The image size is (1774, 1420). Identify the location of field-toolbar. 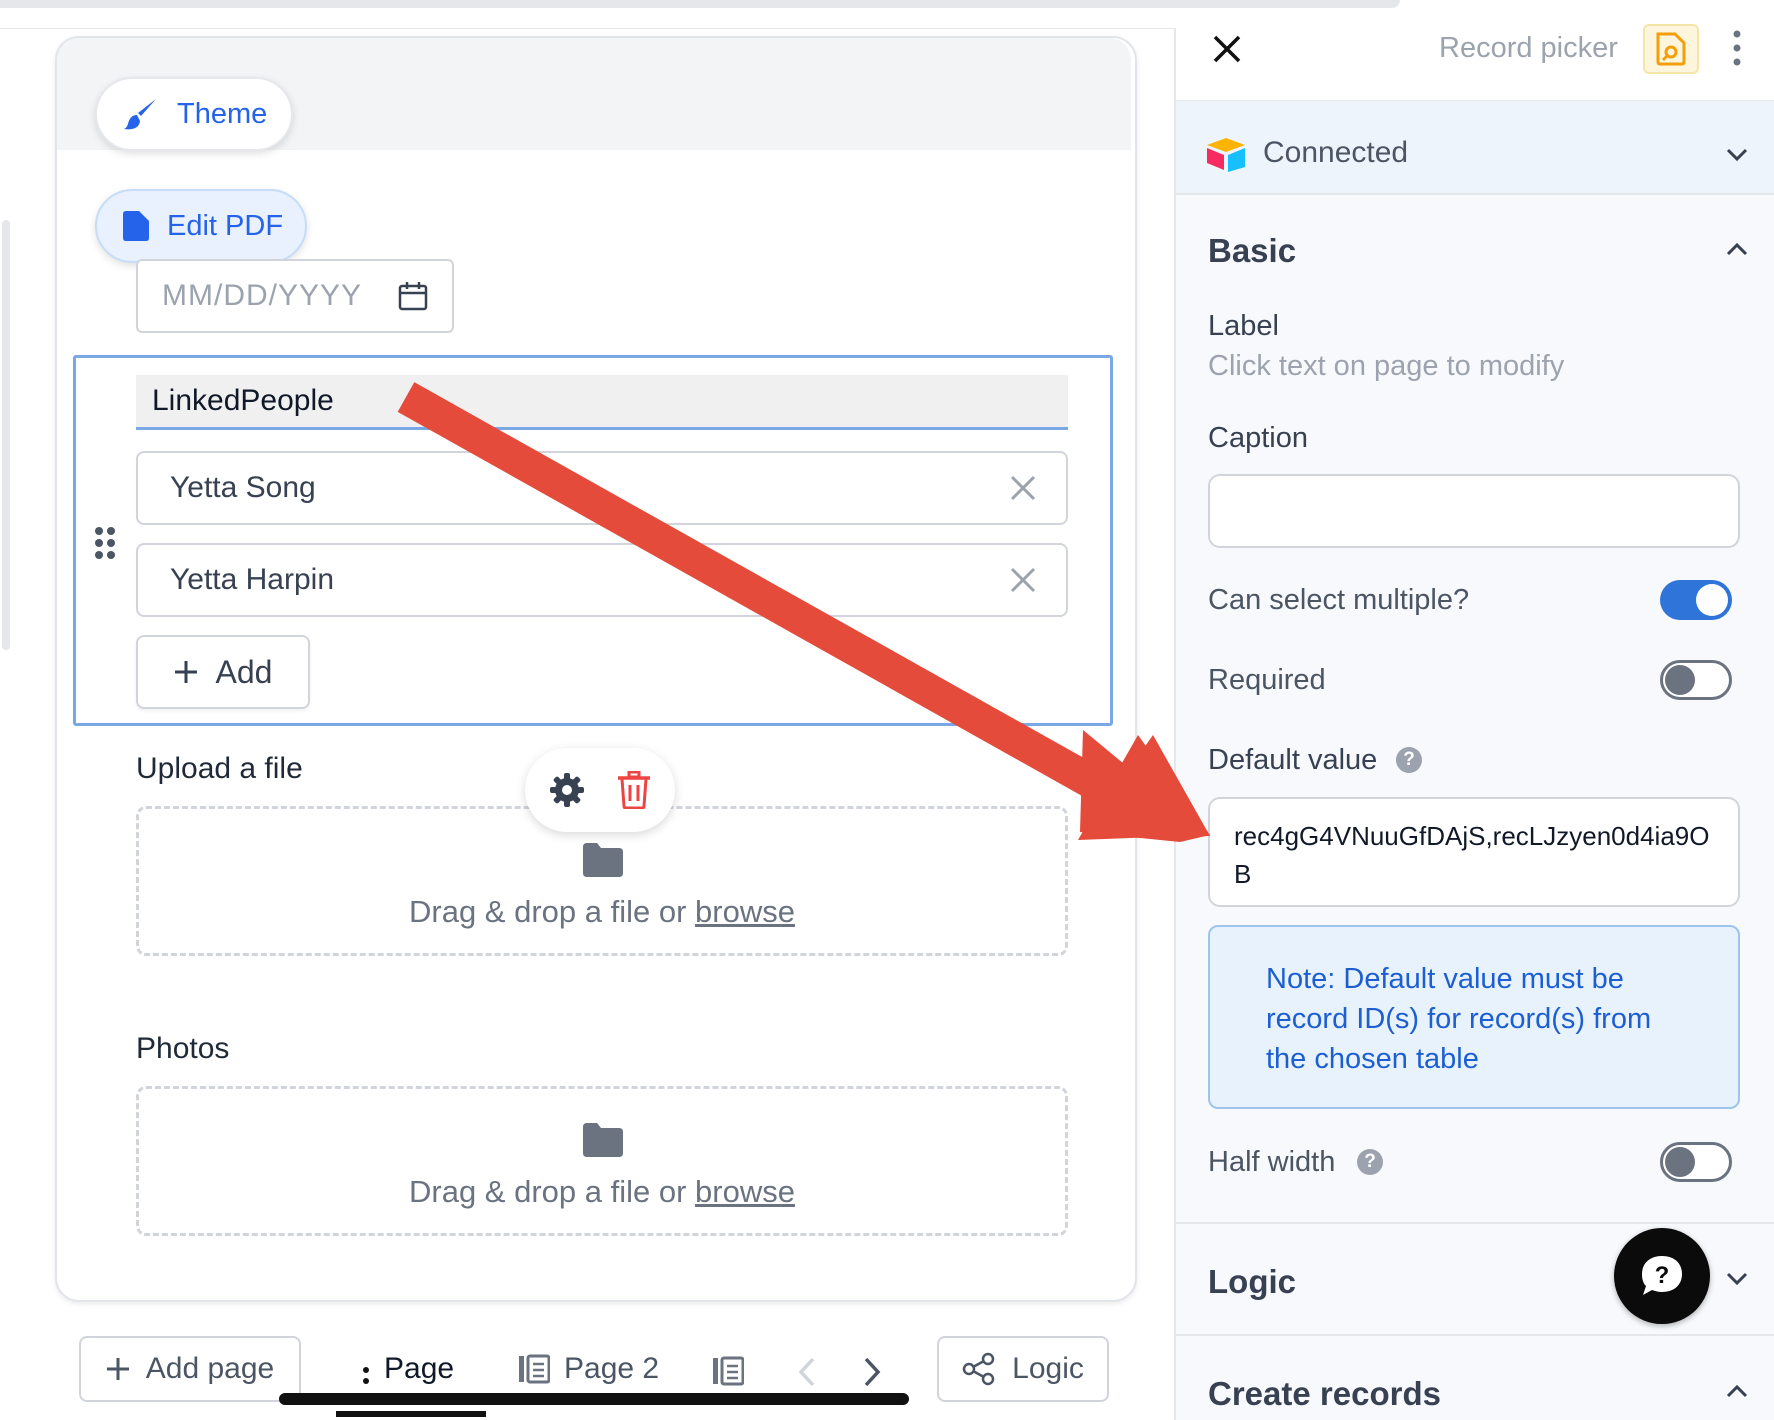
(600, 790).